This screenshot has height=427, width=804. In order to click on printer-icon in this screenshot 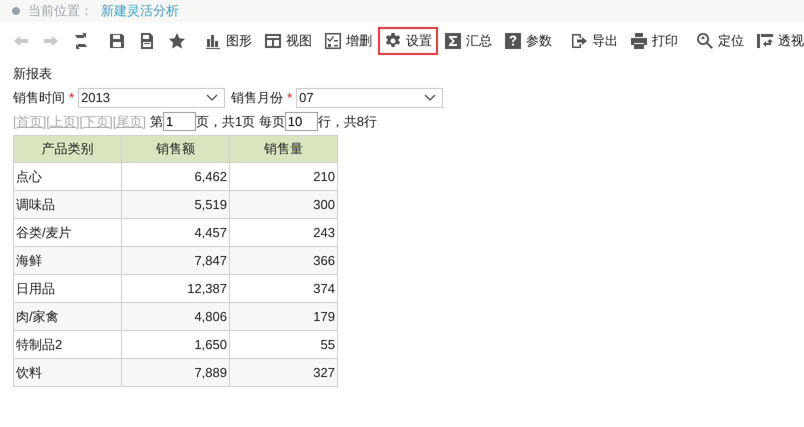, I will do `click(639, 41)`.